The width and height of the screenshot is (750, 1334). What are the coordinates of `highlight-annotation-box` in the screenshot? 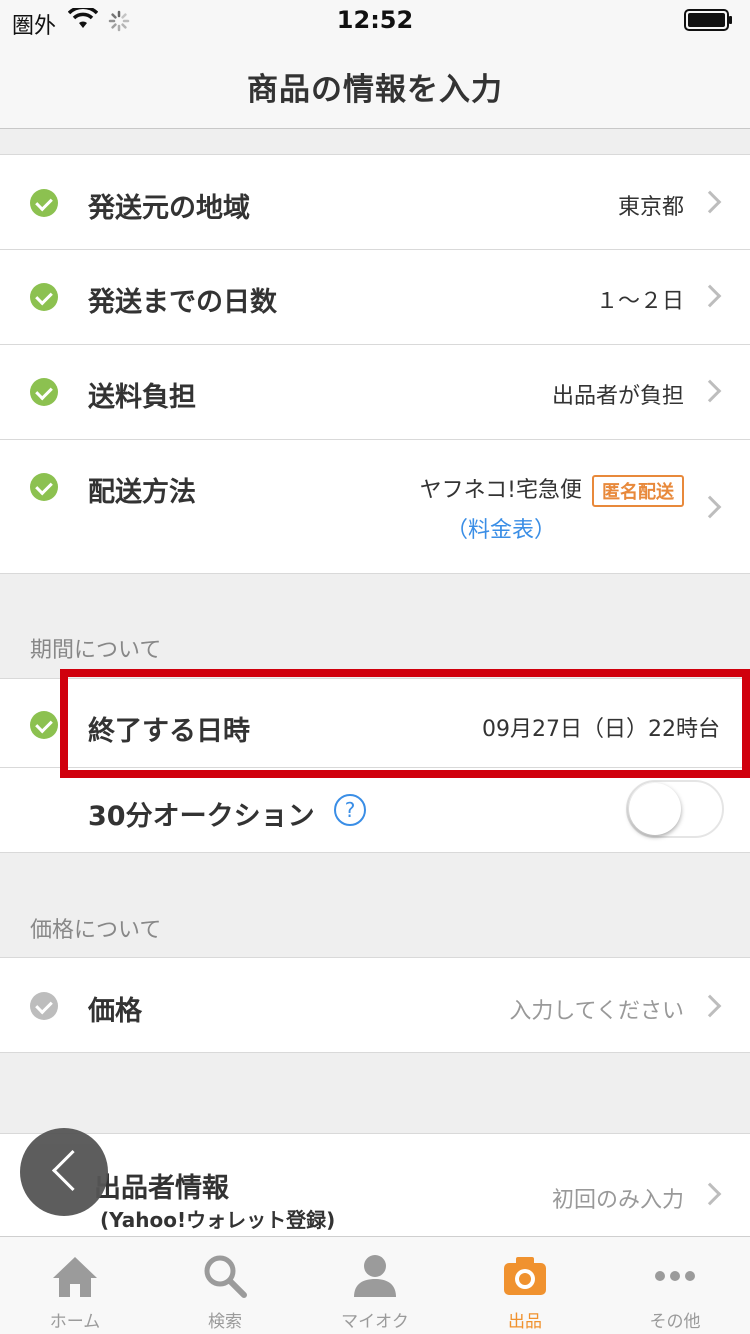 It's located at (405, 723).